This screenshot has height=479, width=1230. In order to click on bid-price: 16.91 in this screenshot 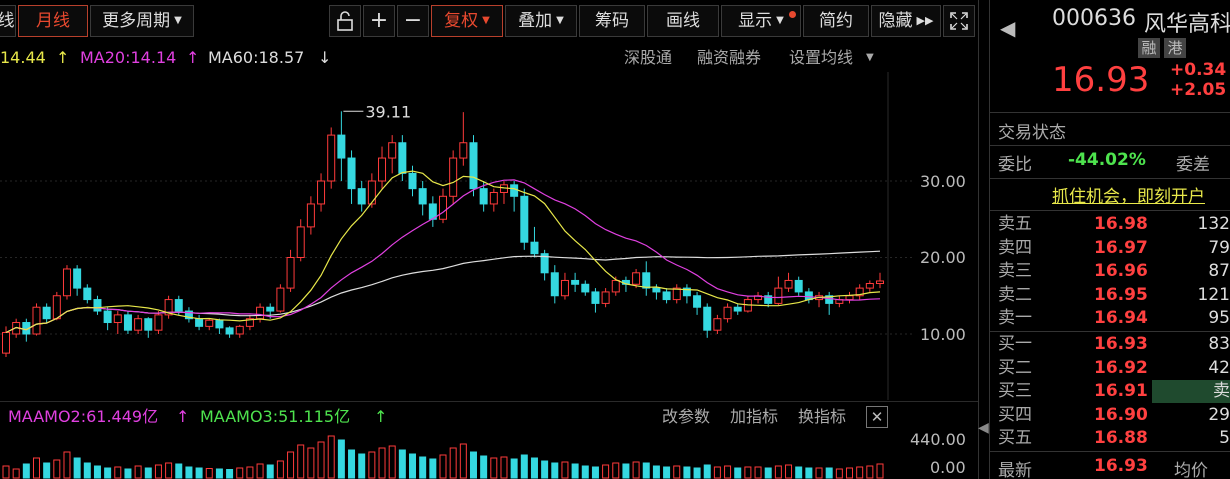, I will do `click(1121, 391)`.